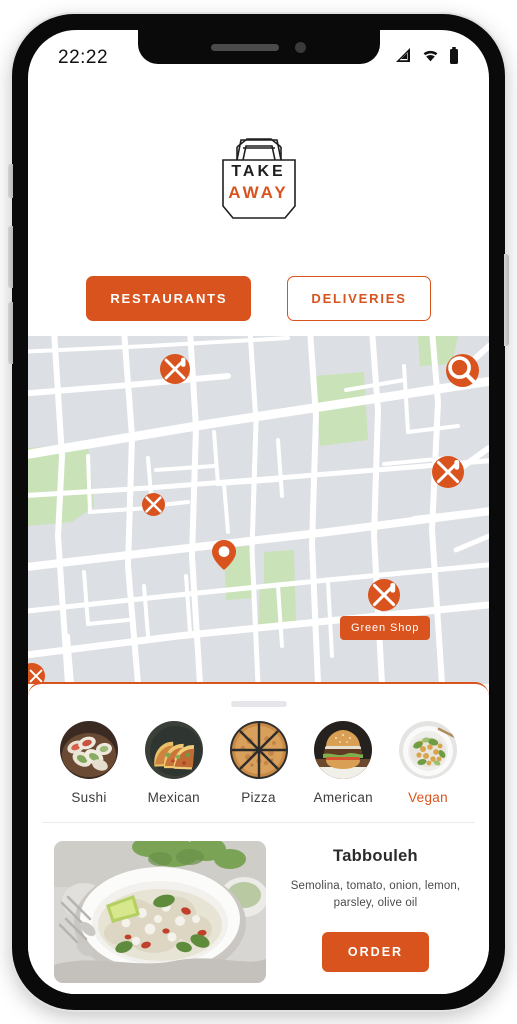  Describe the element at coordinates (89, 797) in the screenshot. I see `category-label-sushi: Sushi` at that location.